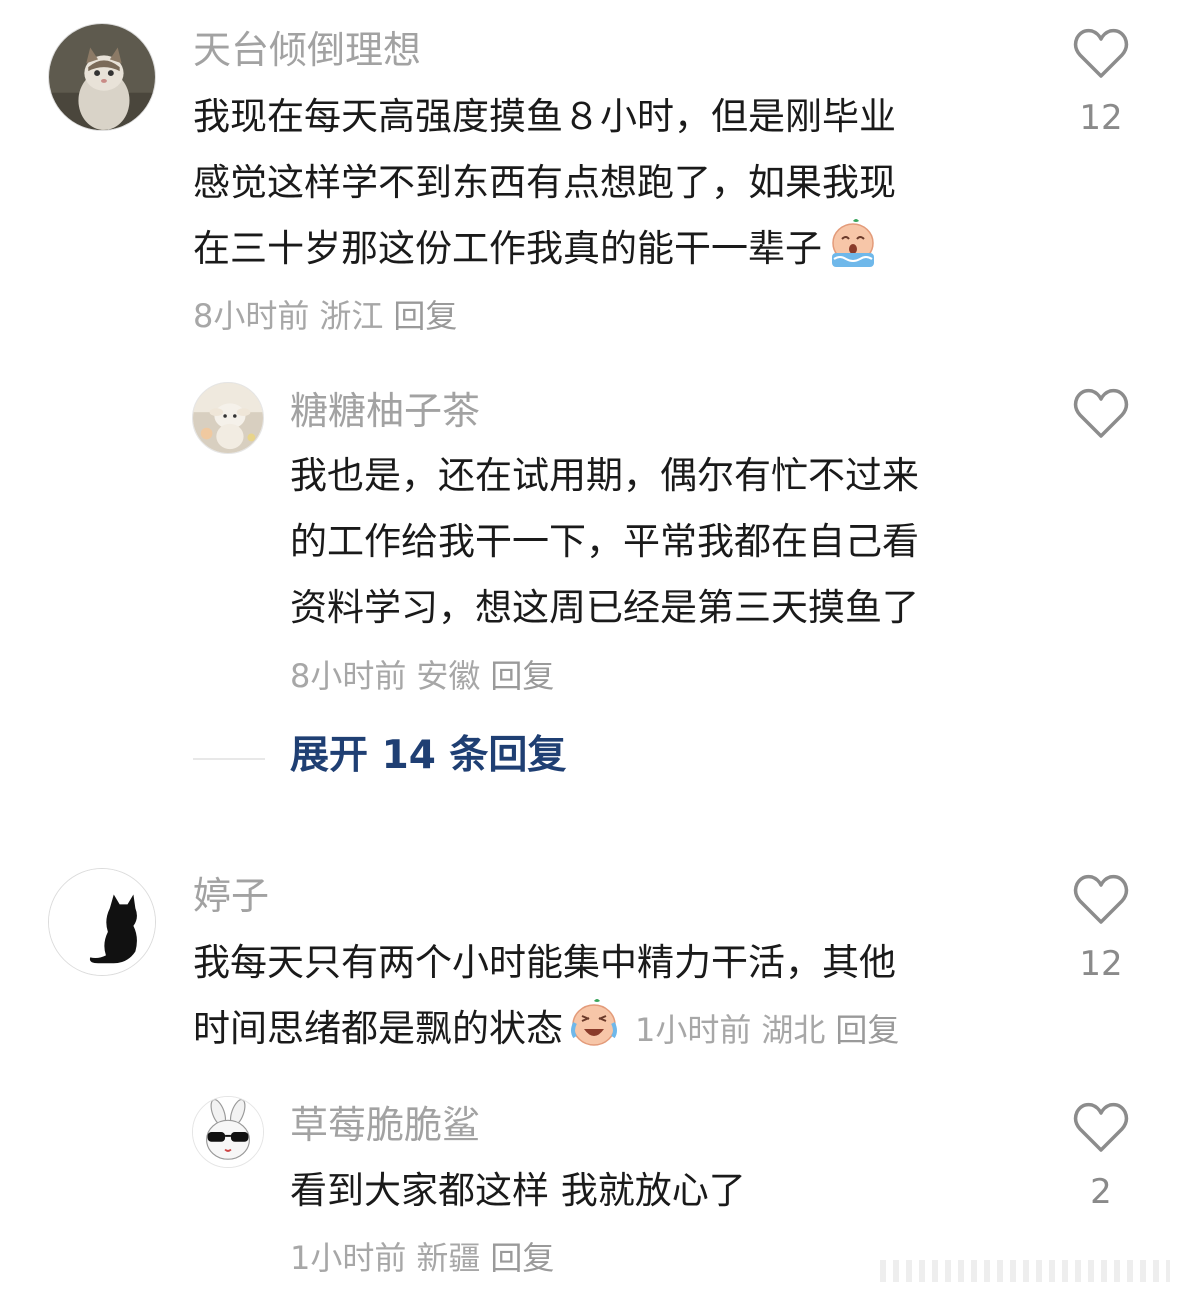  Describe the element at coordinates (604, 607) in the screenshot. I see `comment-text-line: 资料学习，想这周已经是第三天摸鱼了` at that location.